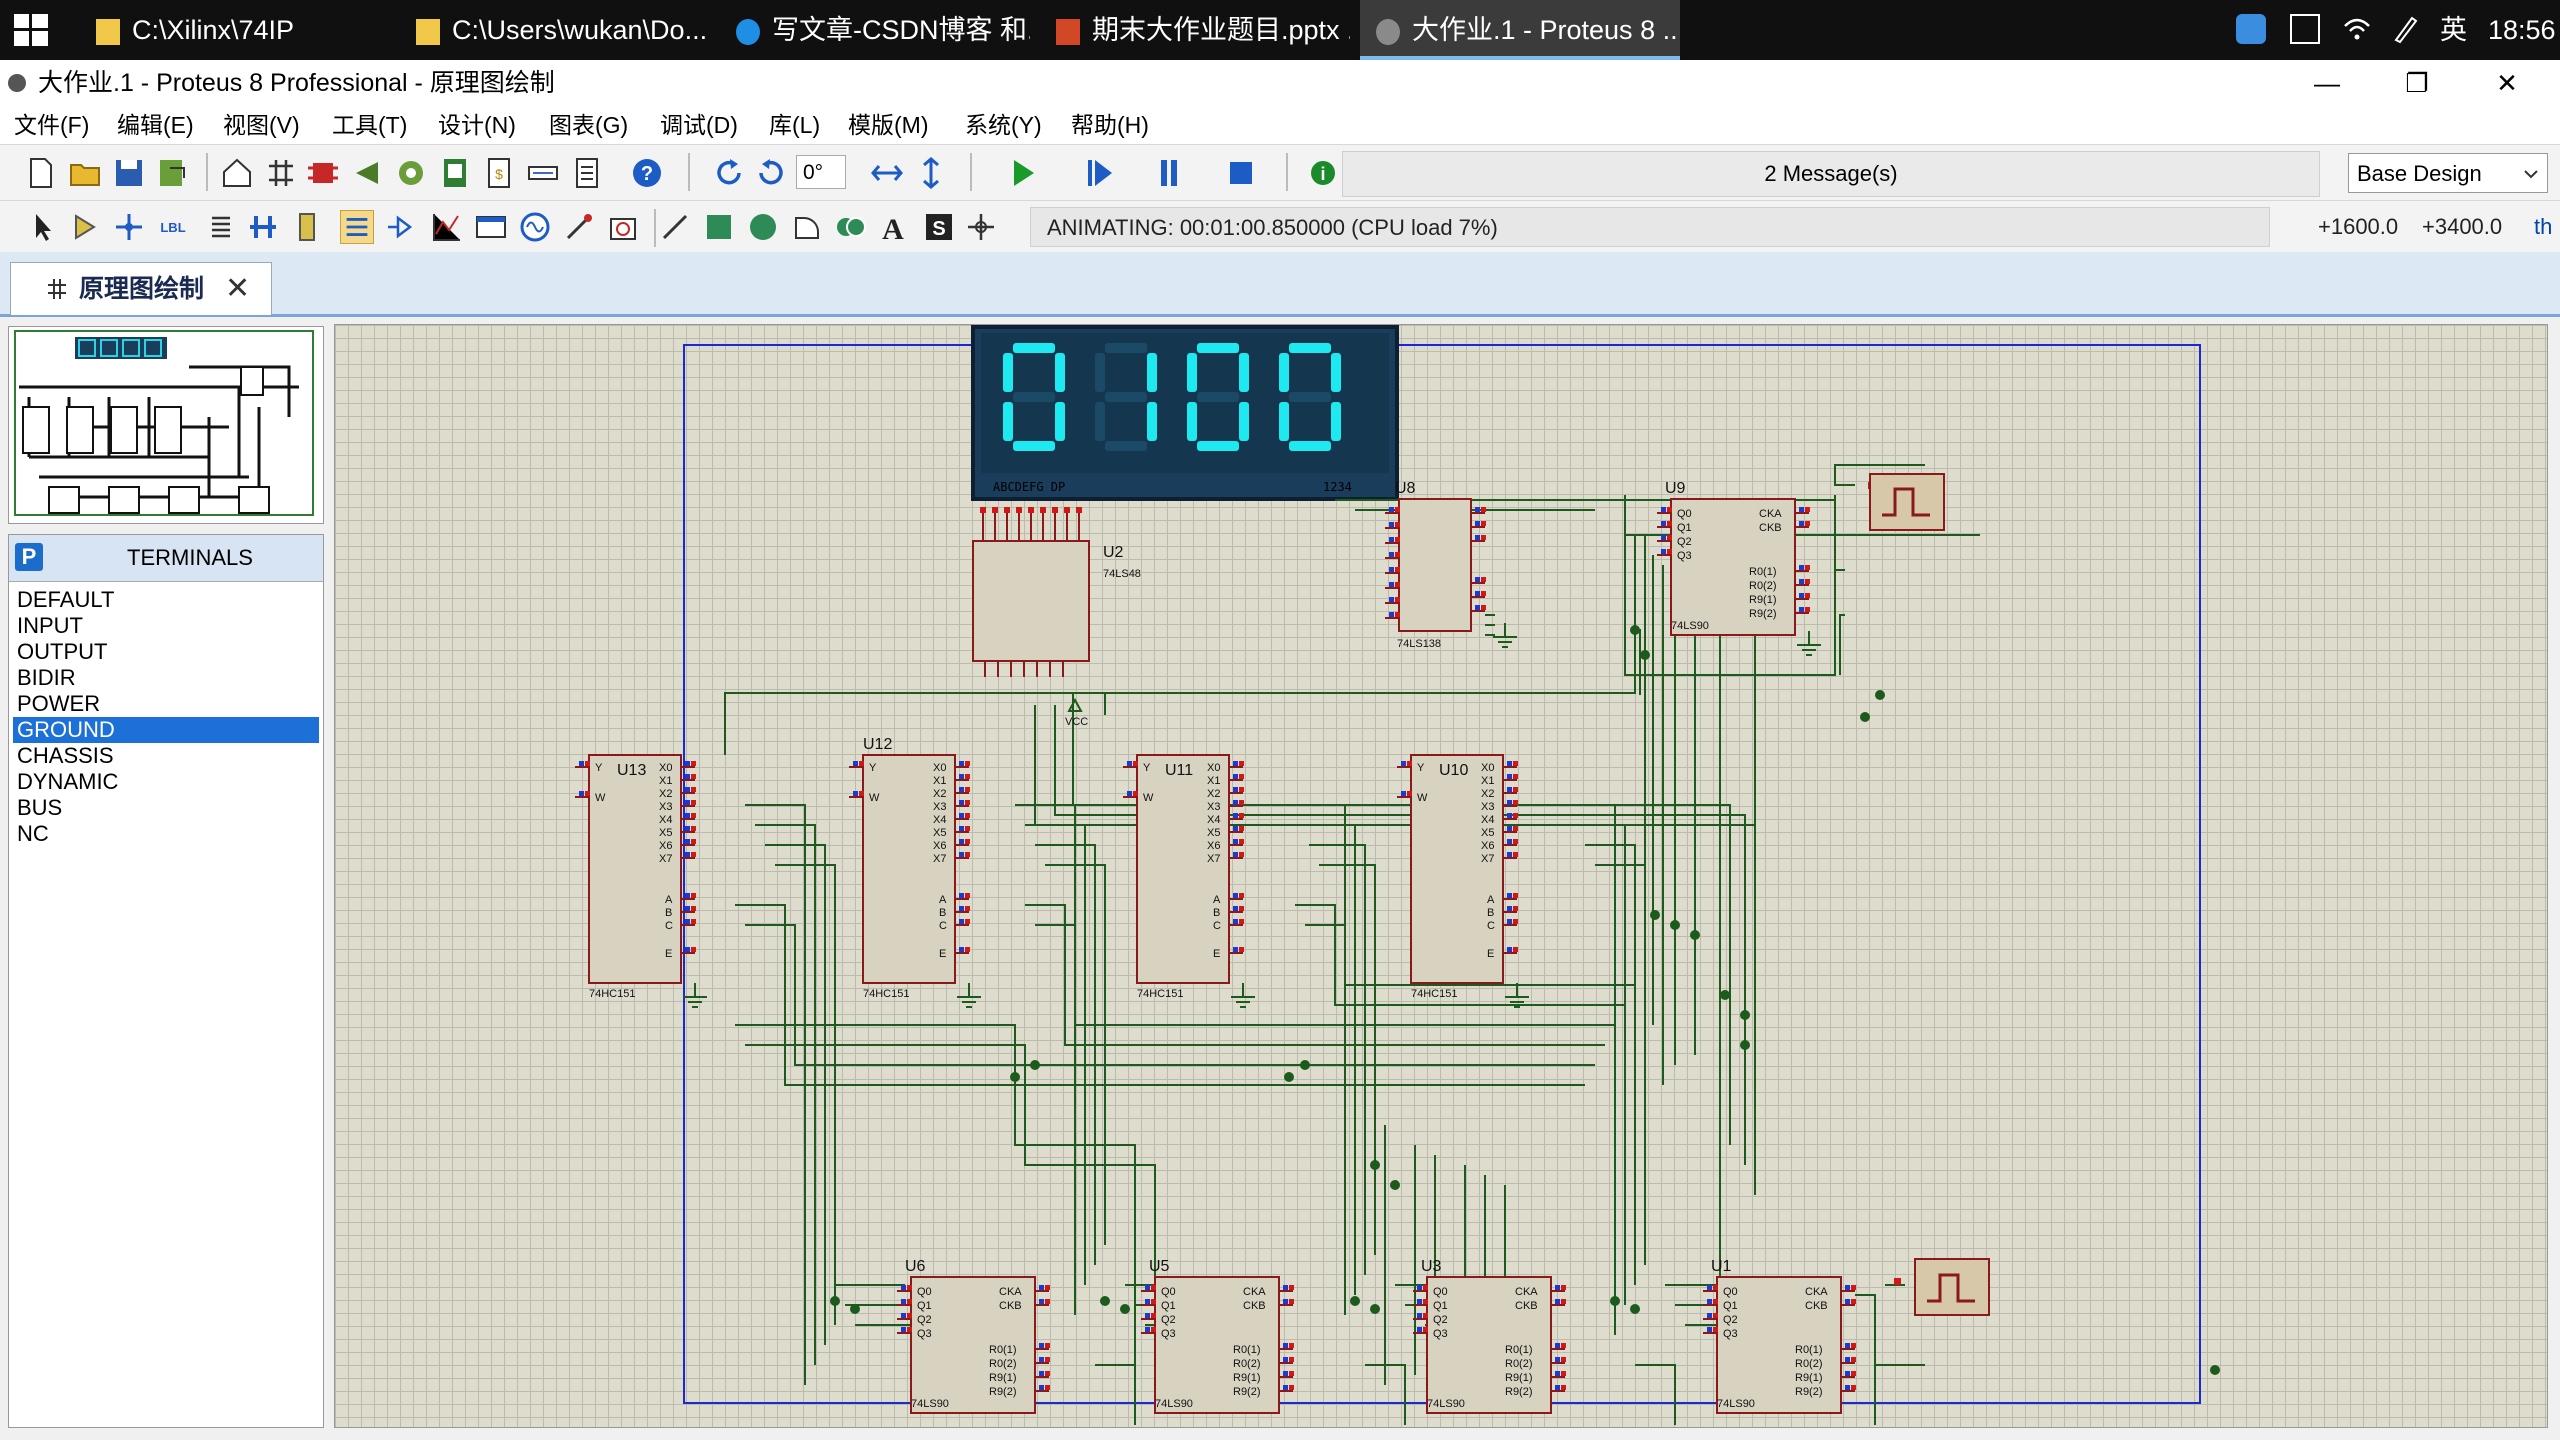 The height and width of the screenshot is (1440, 2560). I want to click on buses-icon, so click(263, 227).